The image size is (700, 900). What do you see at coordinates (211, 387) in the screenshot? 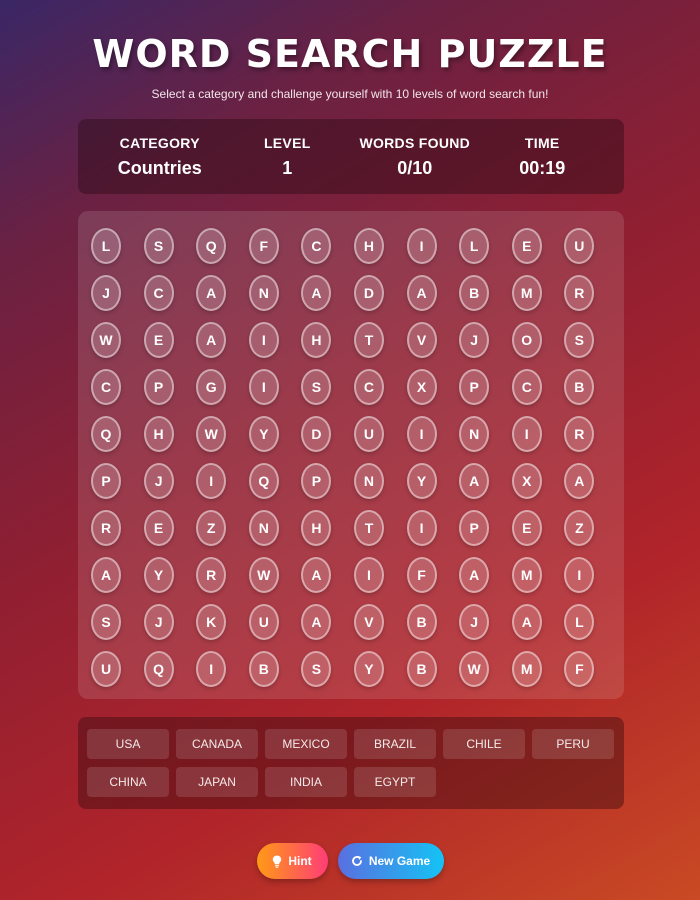
I see `grid-cell: G` at bounding box center [211, 387].